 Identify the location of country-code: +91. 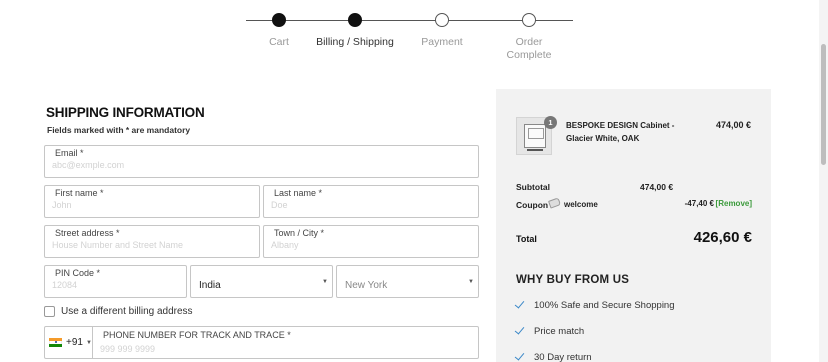
(74, 342).